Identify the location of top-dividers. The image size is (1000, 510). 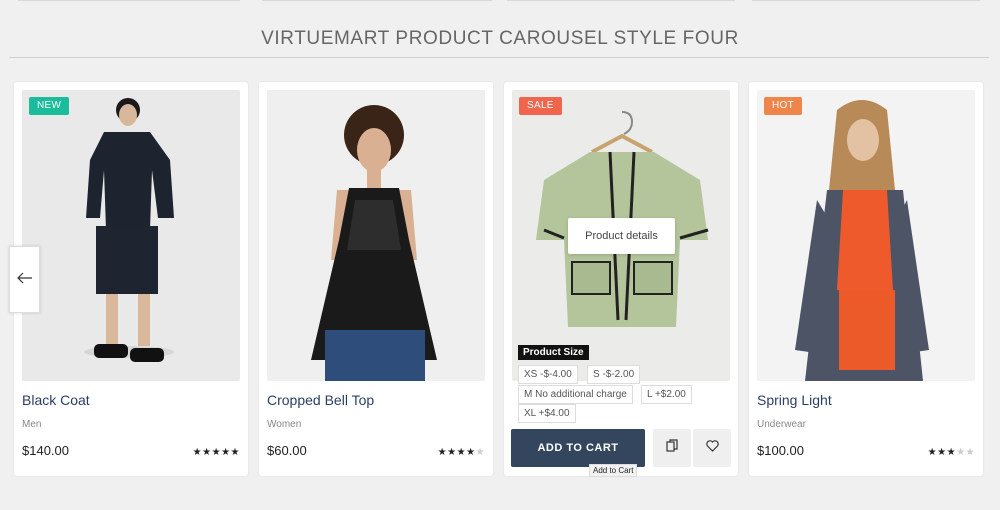
(500, 1).